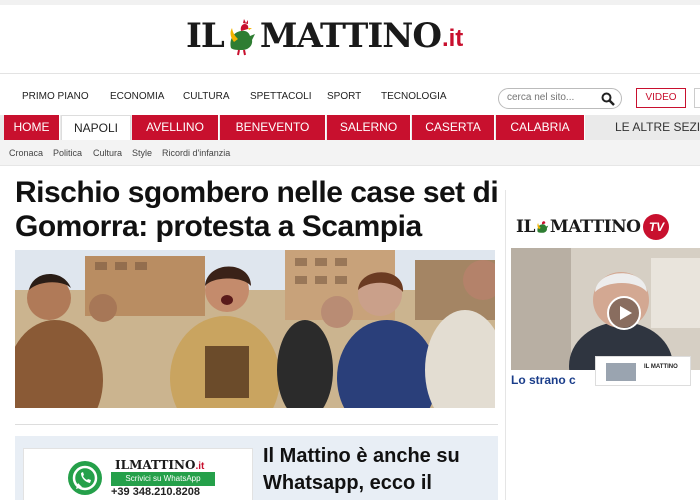 This screenshot has height=500, width=700. What do you see at coordinates (205, 36) in the screenshot?
I see `logo-text-il: IL` at bounding box center [205, 36].